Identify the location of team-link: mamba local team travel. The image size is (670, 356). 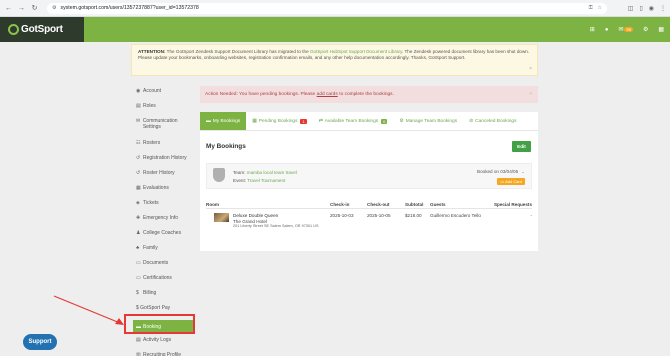
(272, 172).